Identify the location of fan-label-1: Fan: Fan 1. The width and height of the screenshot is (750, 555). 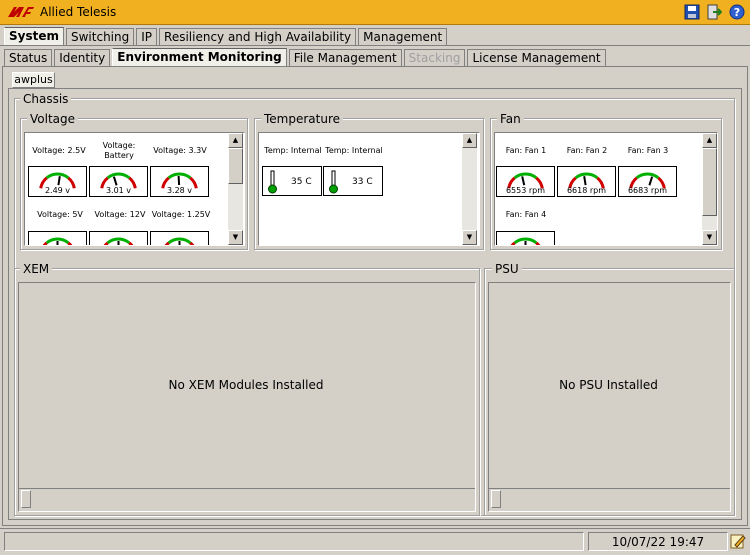
(526, 150).